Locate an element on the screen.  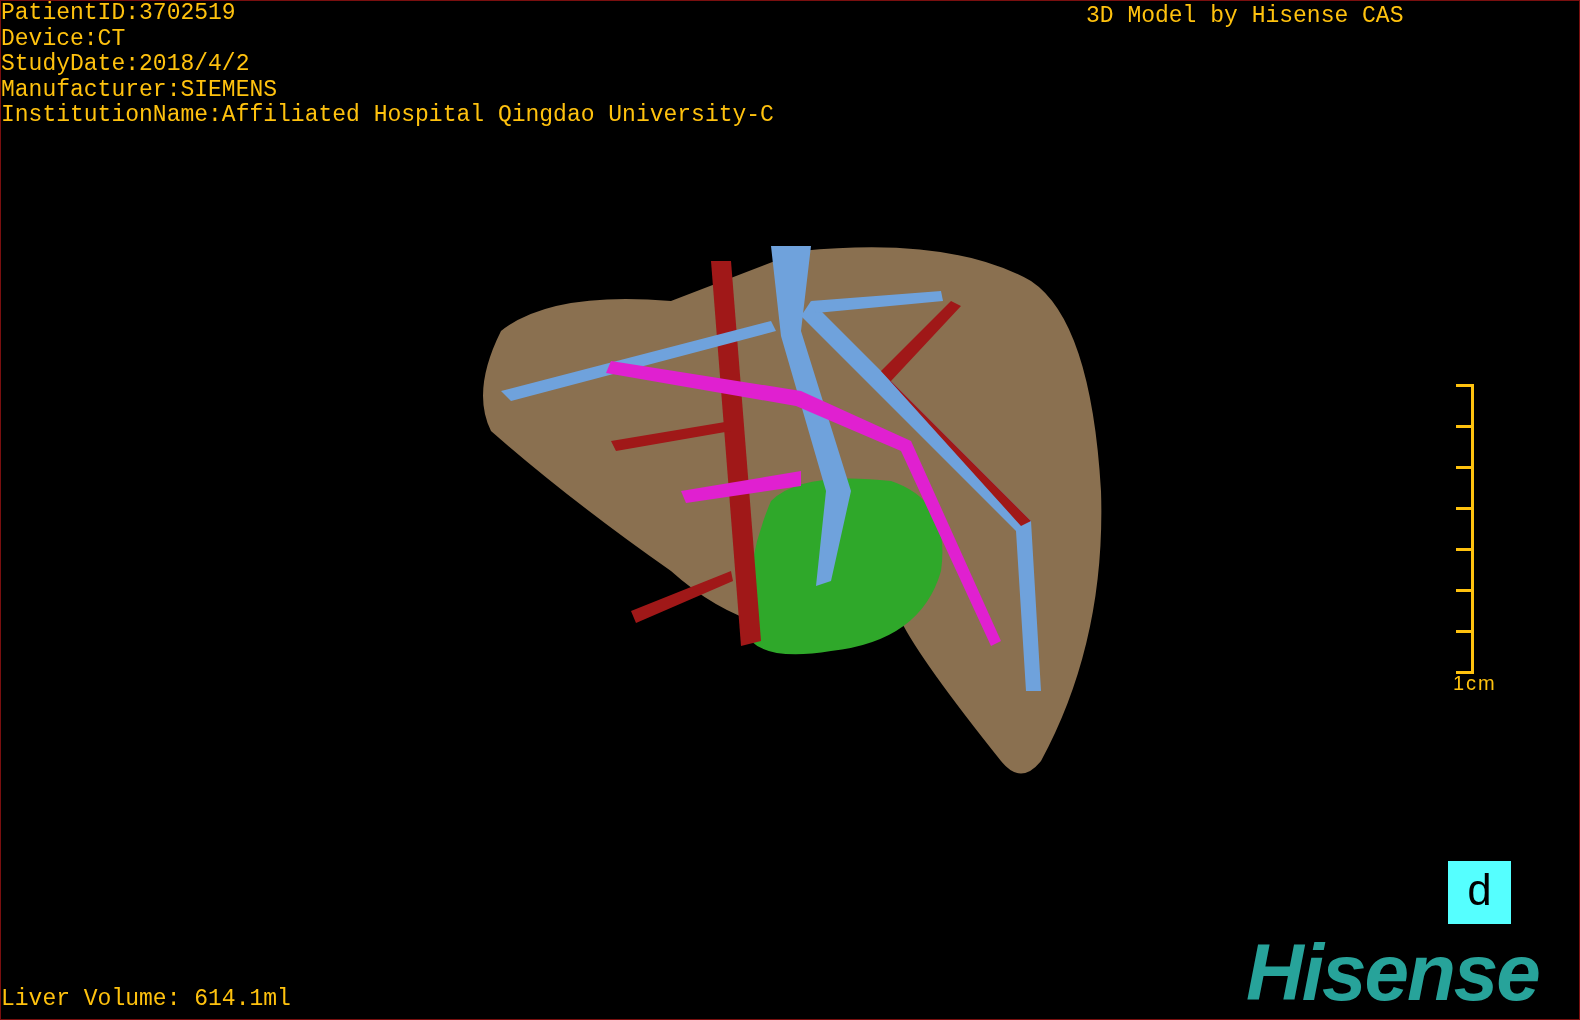
logo-text: Hisense is located at coordinates (1392, 973).